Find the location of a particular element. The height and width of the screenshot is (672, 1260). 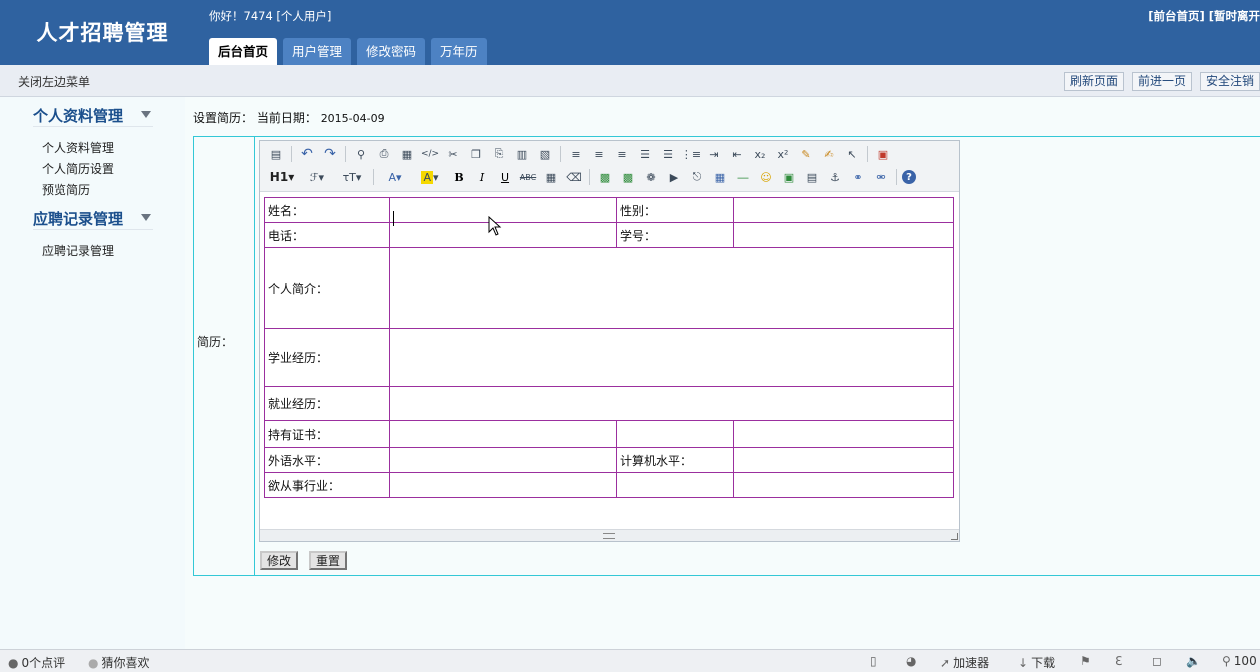

flash-icon: ❁ is located at coordinates (651, 177).